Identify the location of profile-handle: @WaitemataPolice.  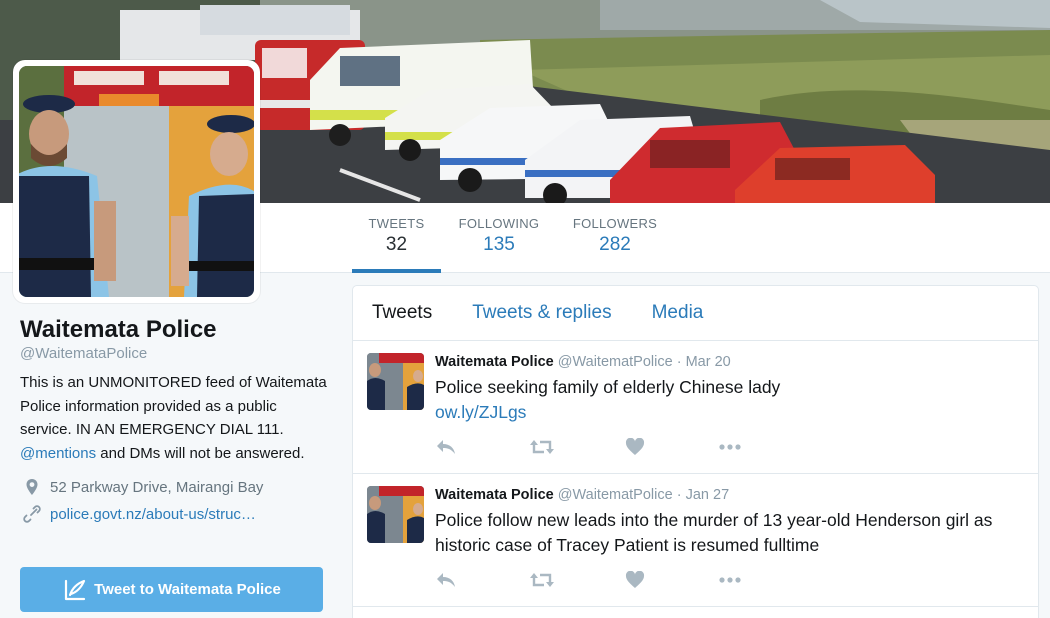
(175, 353).